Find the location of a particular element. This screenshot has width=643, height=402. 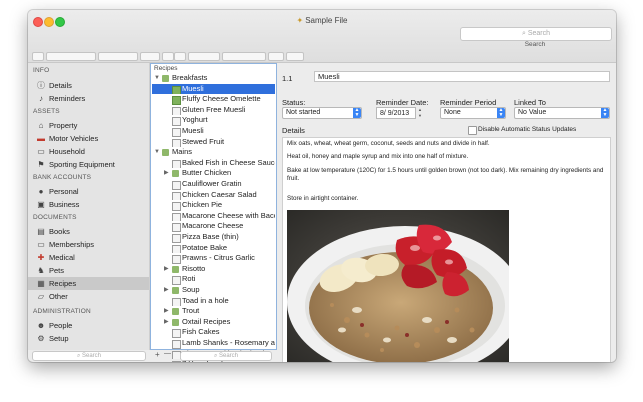

tree-item-row: Baked Fish in Cheese Sauce is located at coordinates (213, 163).